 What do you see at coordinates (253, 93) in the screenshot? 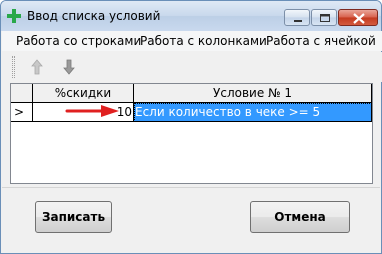
I see `column-header-condition: Условие № 1` at bounding box center [253, 93].